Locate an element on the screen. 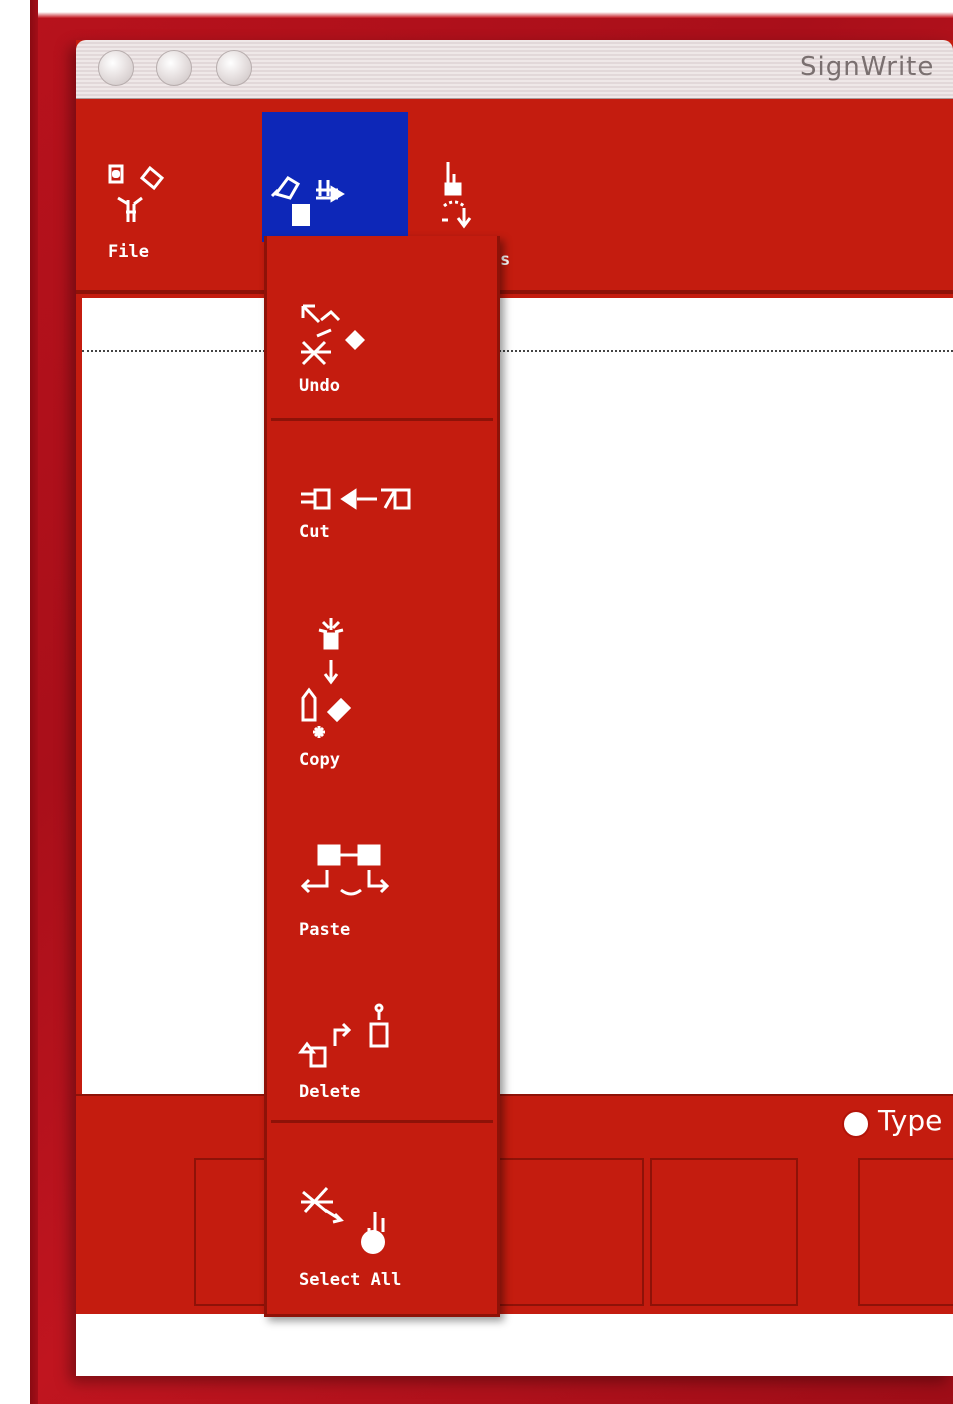  copy-sign-icon is located at coordinates (326, 678).